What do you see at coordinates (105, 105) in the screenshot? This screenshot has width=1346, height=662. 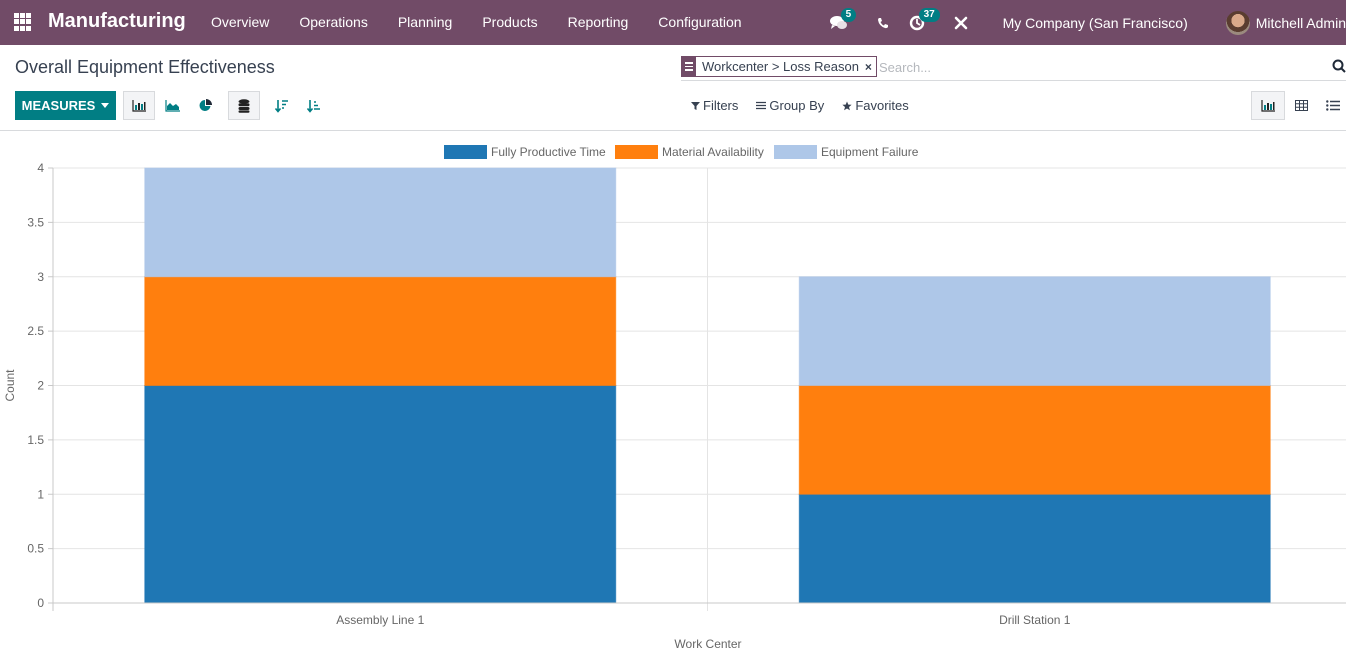 I see `caret-down-icon` at bounding box center [105, 105].